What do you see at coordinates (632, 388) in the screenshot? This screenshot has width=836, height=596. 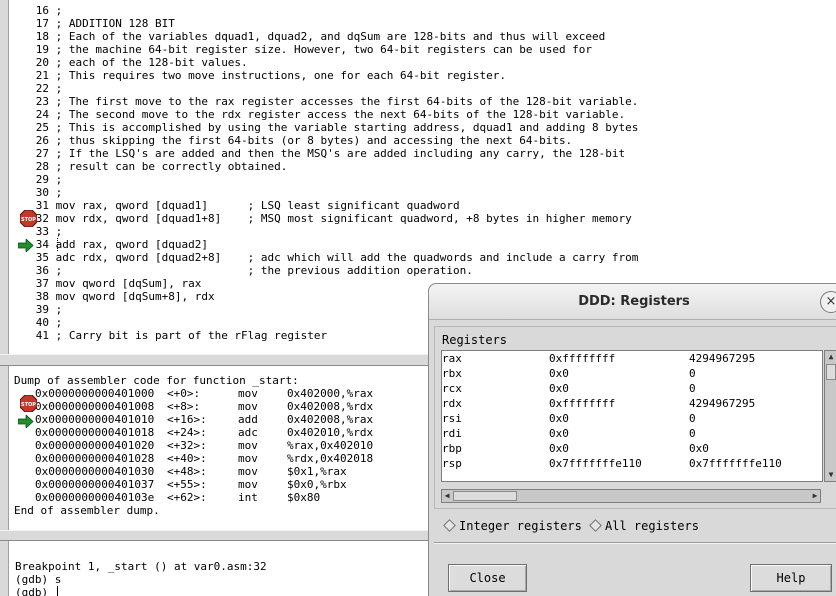 I see `register-row: rcx 0x0 0` at bounding box center [632, 388].